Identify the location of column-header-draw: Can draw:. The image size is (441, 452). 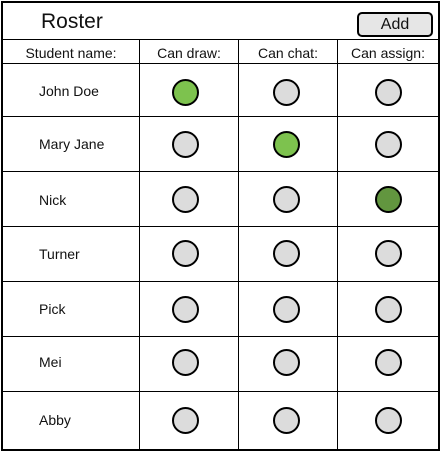
(189, 53).